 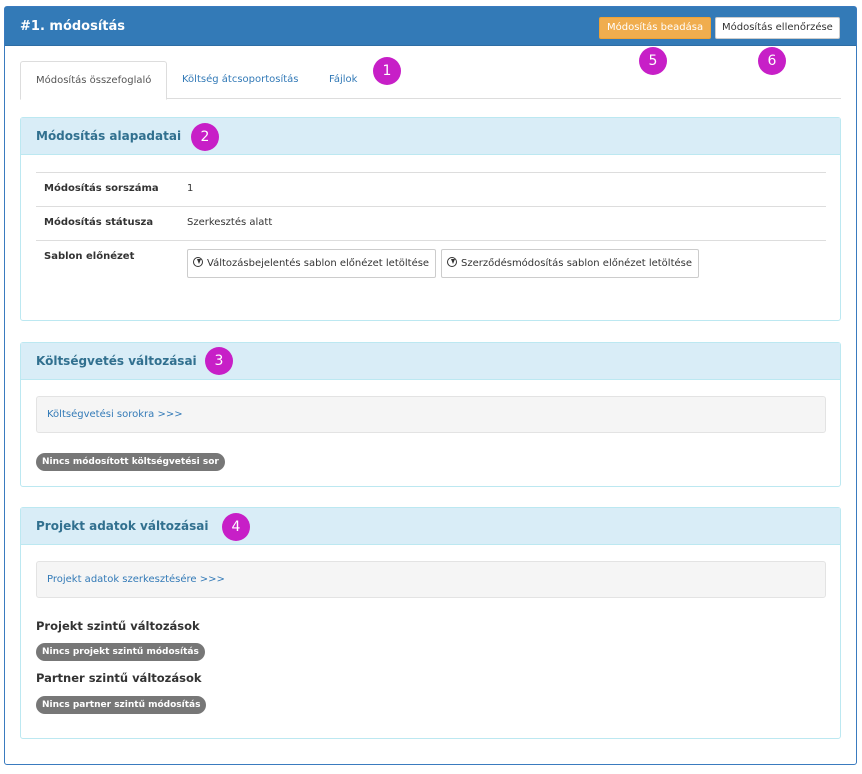 I want to click on status-badge: Nincs projekt szintű módosítás, so click(x=120, y=652).